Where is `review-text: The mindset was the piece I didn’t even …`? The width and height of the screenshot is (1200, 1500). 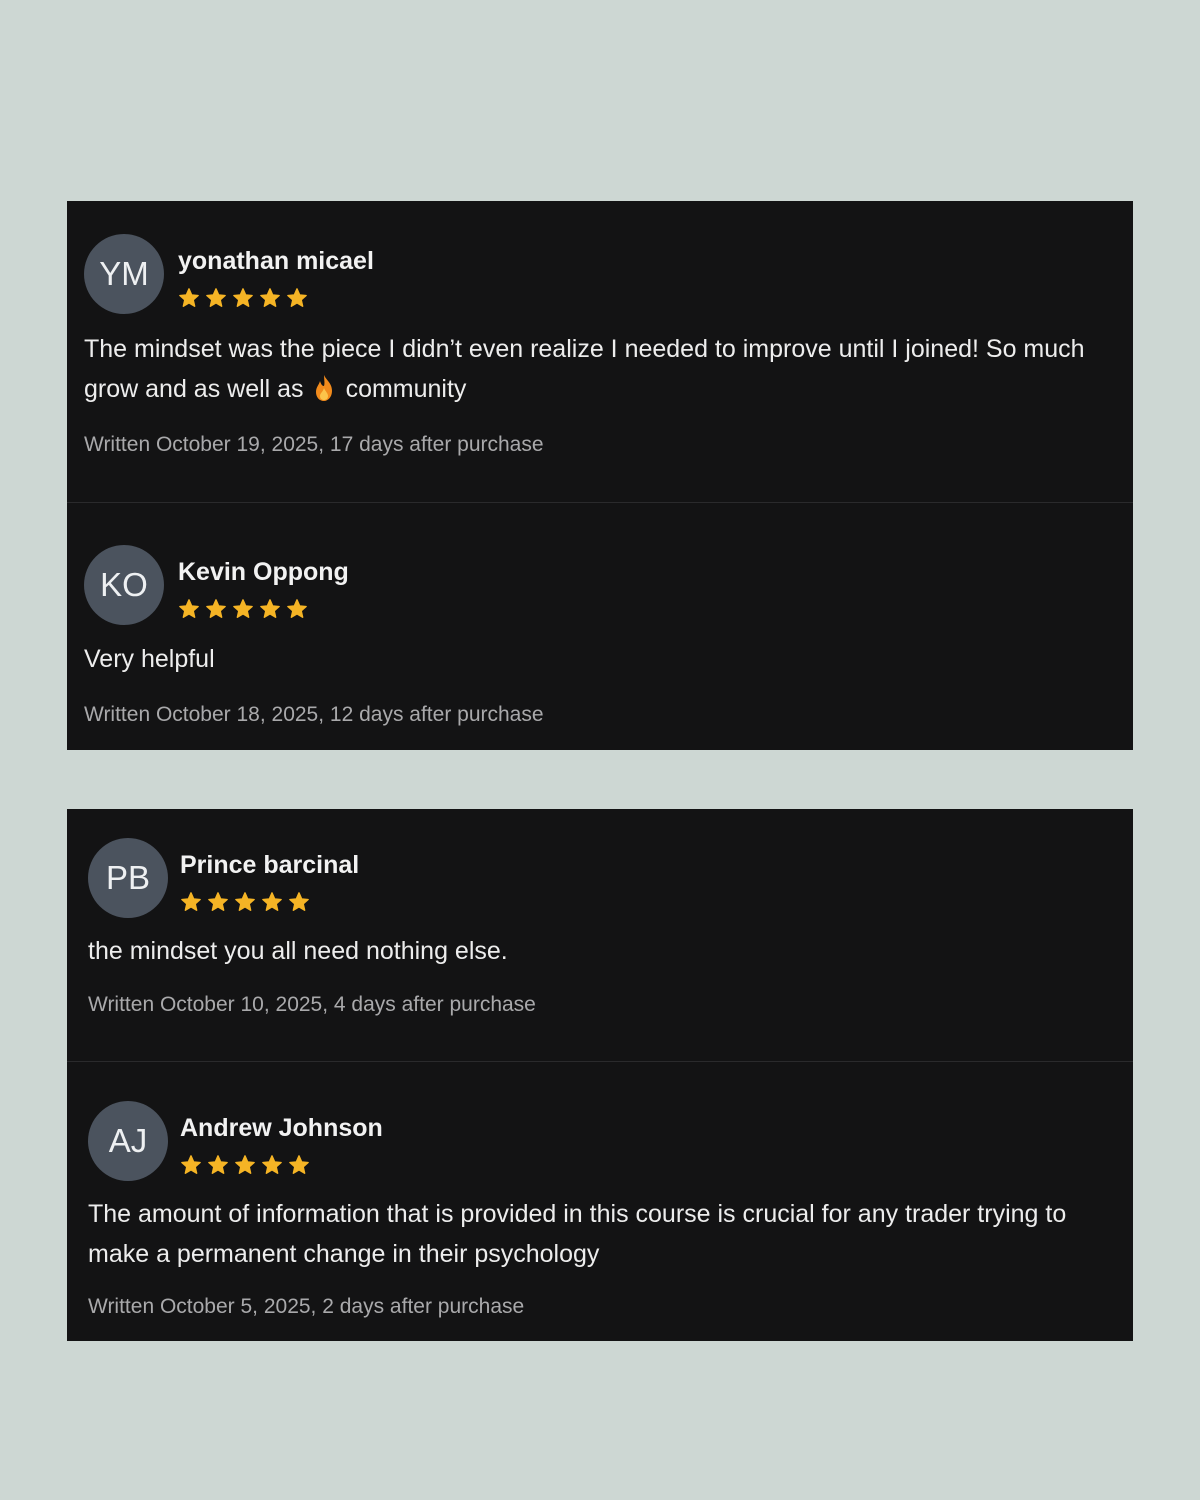 review-text: The mindset was the piece I didn’t even … is located at coordinates (601, 369).